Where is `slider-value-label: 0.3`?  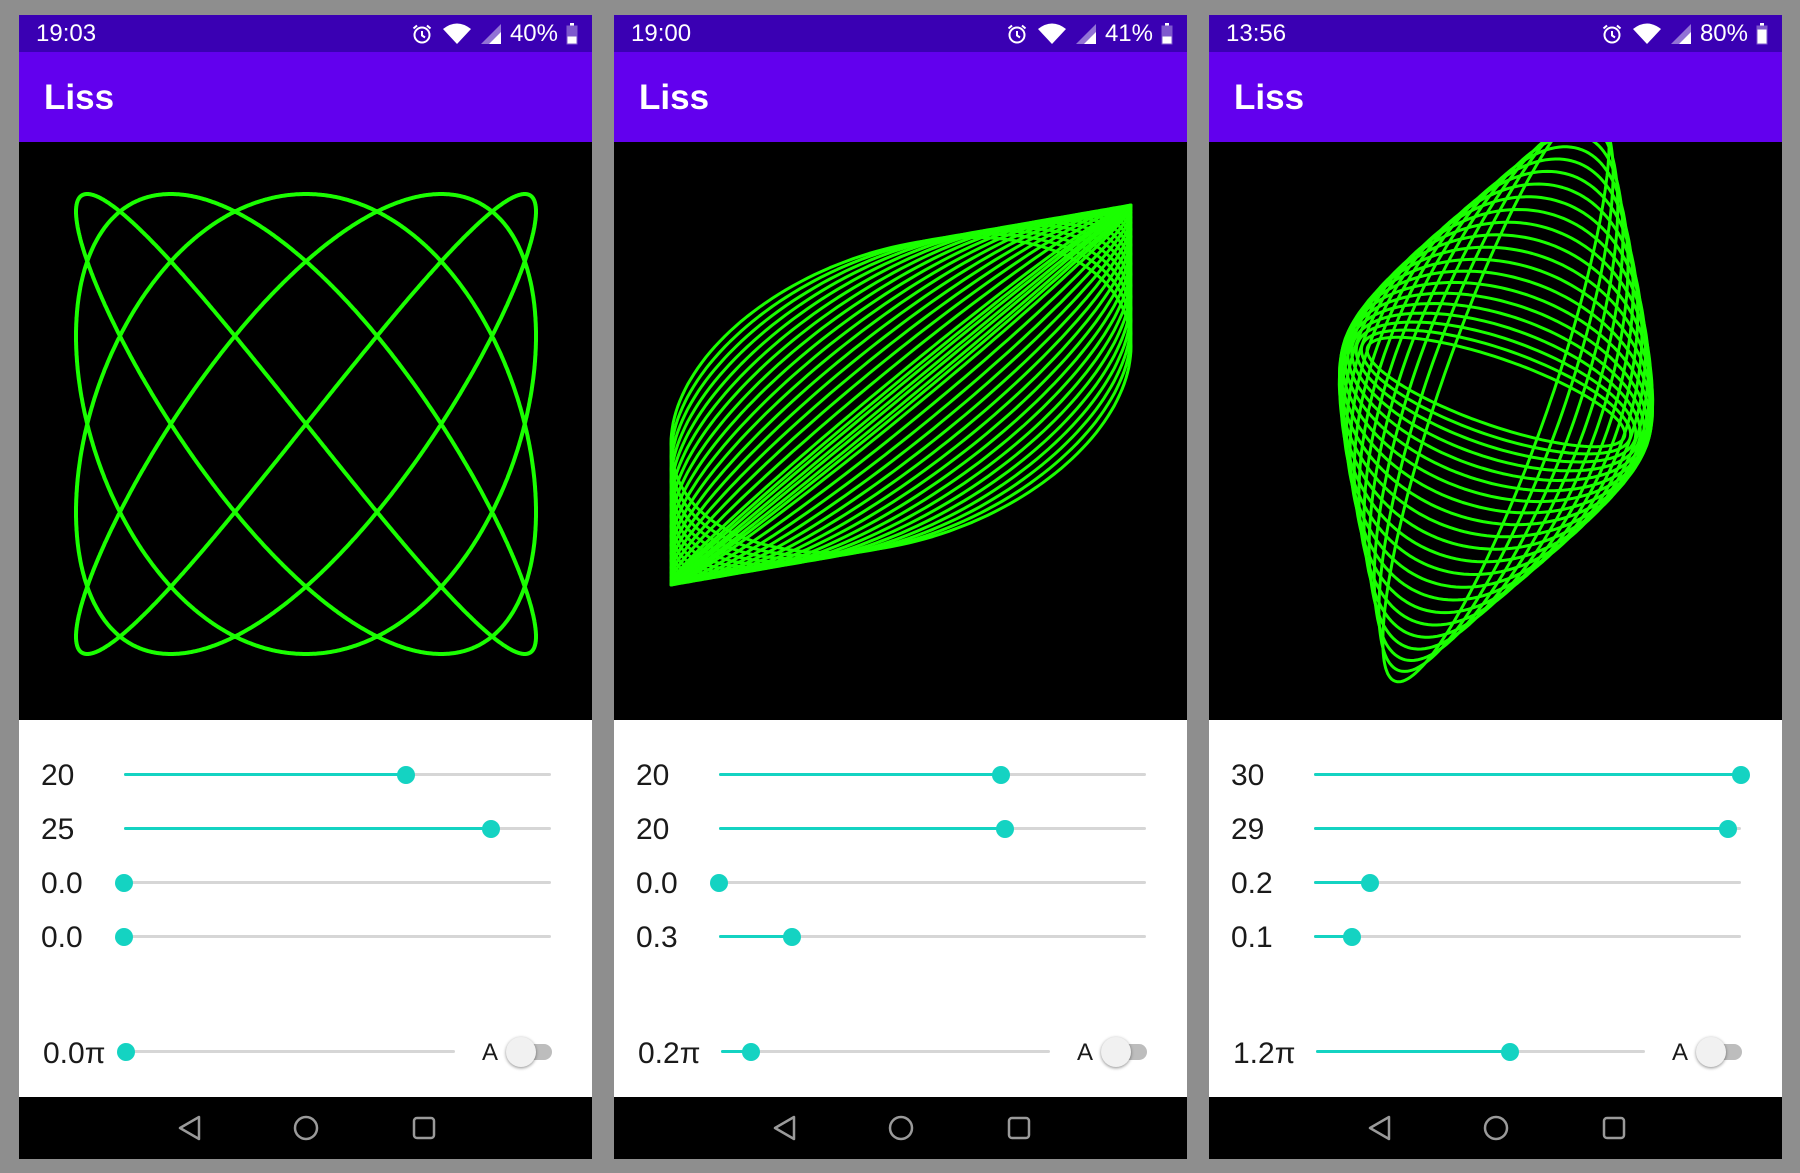 slider-value-label: 0.3 is located at coordinates (657, 937).